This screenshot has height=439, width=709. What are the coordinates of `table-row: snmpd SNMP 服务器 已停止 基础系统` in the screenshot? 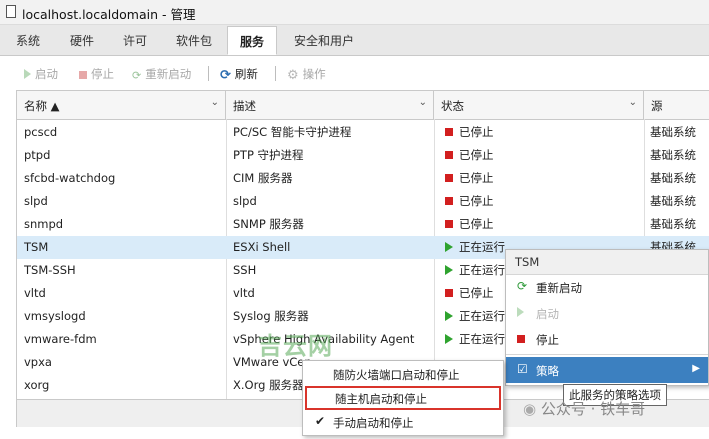 It's located at (363, 224).